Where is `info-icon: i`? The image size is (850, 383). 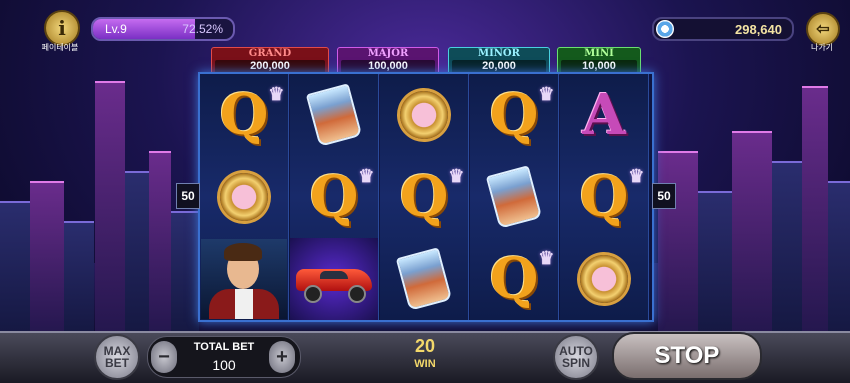 info-icon: i is located at coordinates (62, 28).